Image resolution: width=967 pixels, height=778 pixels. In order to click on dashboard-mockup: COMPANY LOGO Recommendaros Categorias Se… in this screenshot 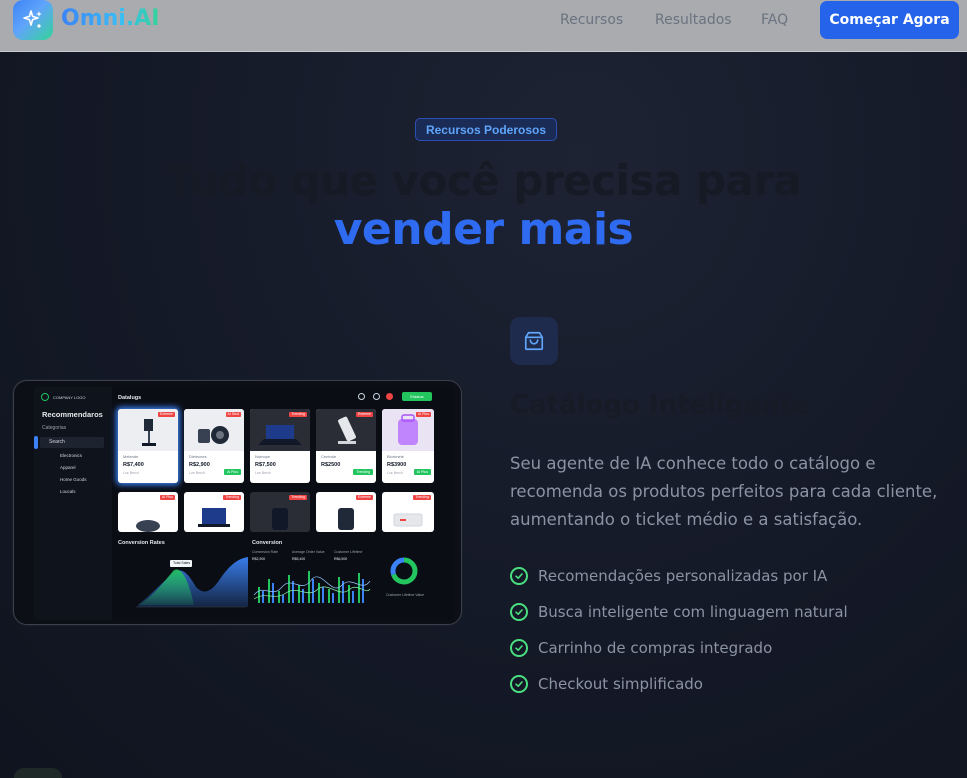, I will do `click(237, 502)`.